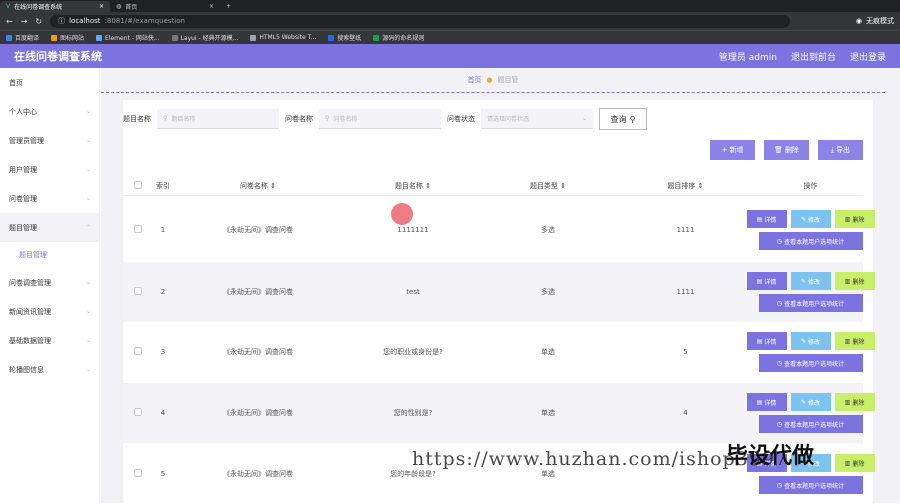 The image size is (900, 504). I want to click on sidebar-item-survey-responses: 问卷调查管理 ⌄, so click(49, 282).